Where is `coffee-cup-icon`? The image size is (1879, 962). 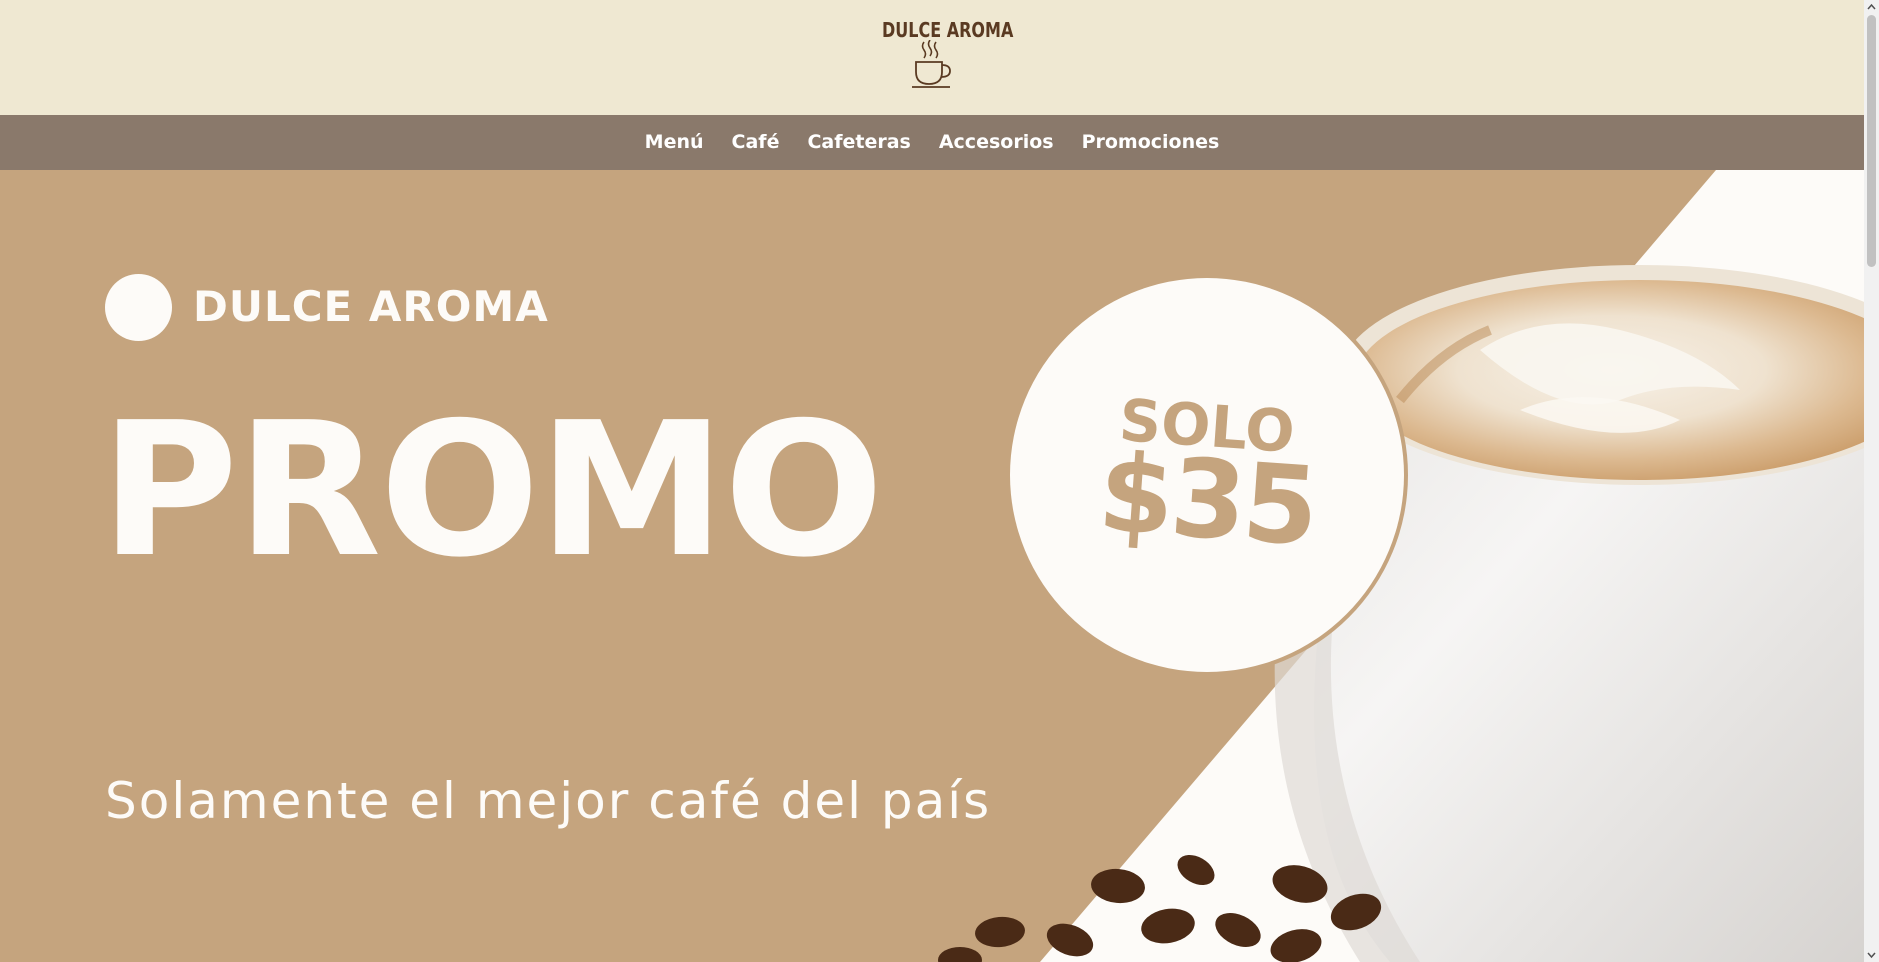 coffee-cup-icon is located at coordinates (931, 64).